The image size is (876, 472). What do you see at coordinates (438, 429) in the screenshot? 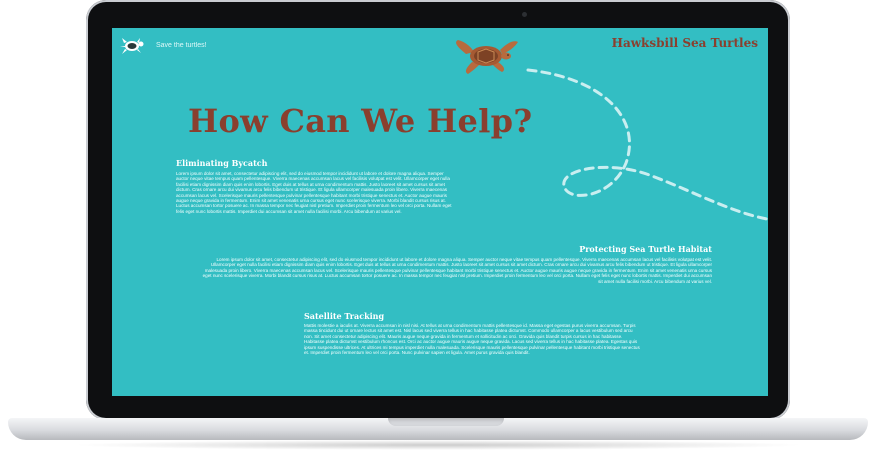
I see `laptop-base` at bounding box center [438, 429].